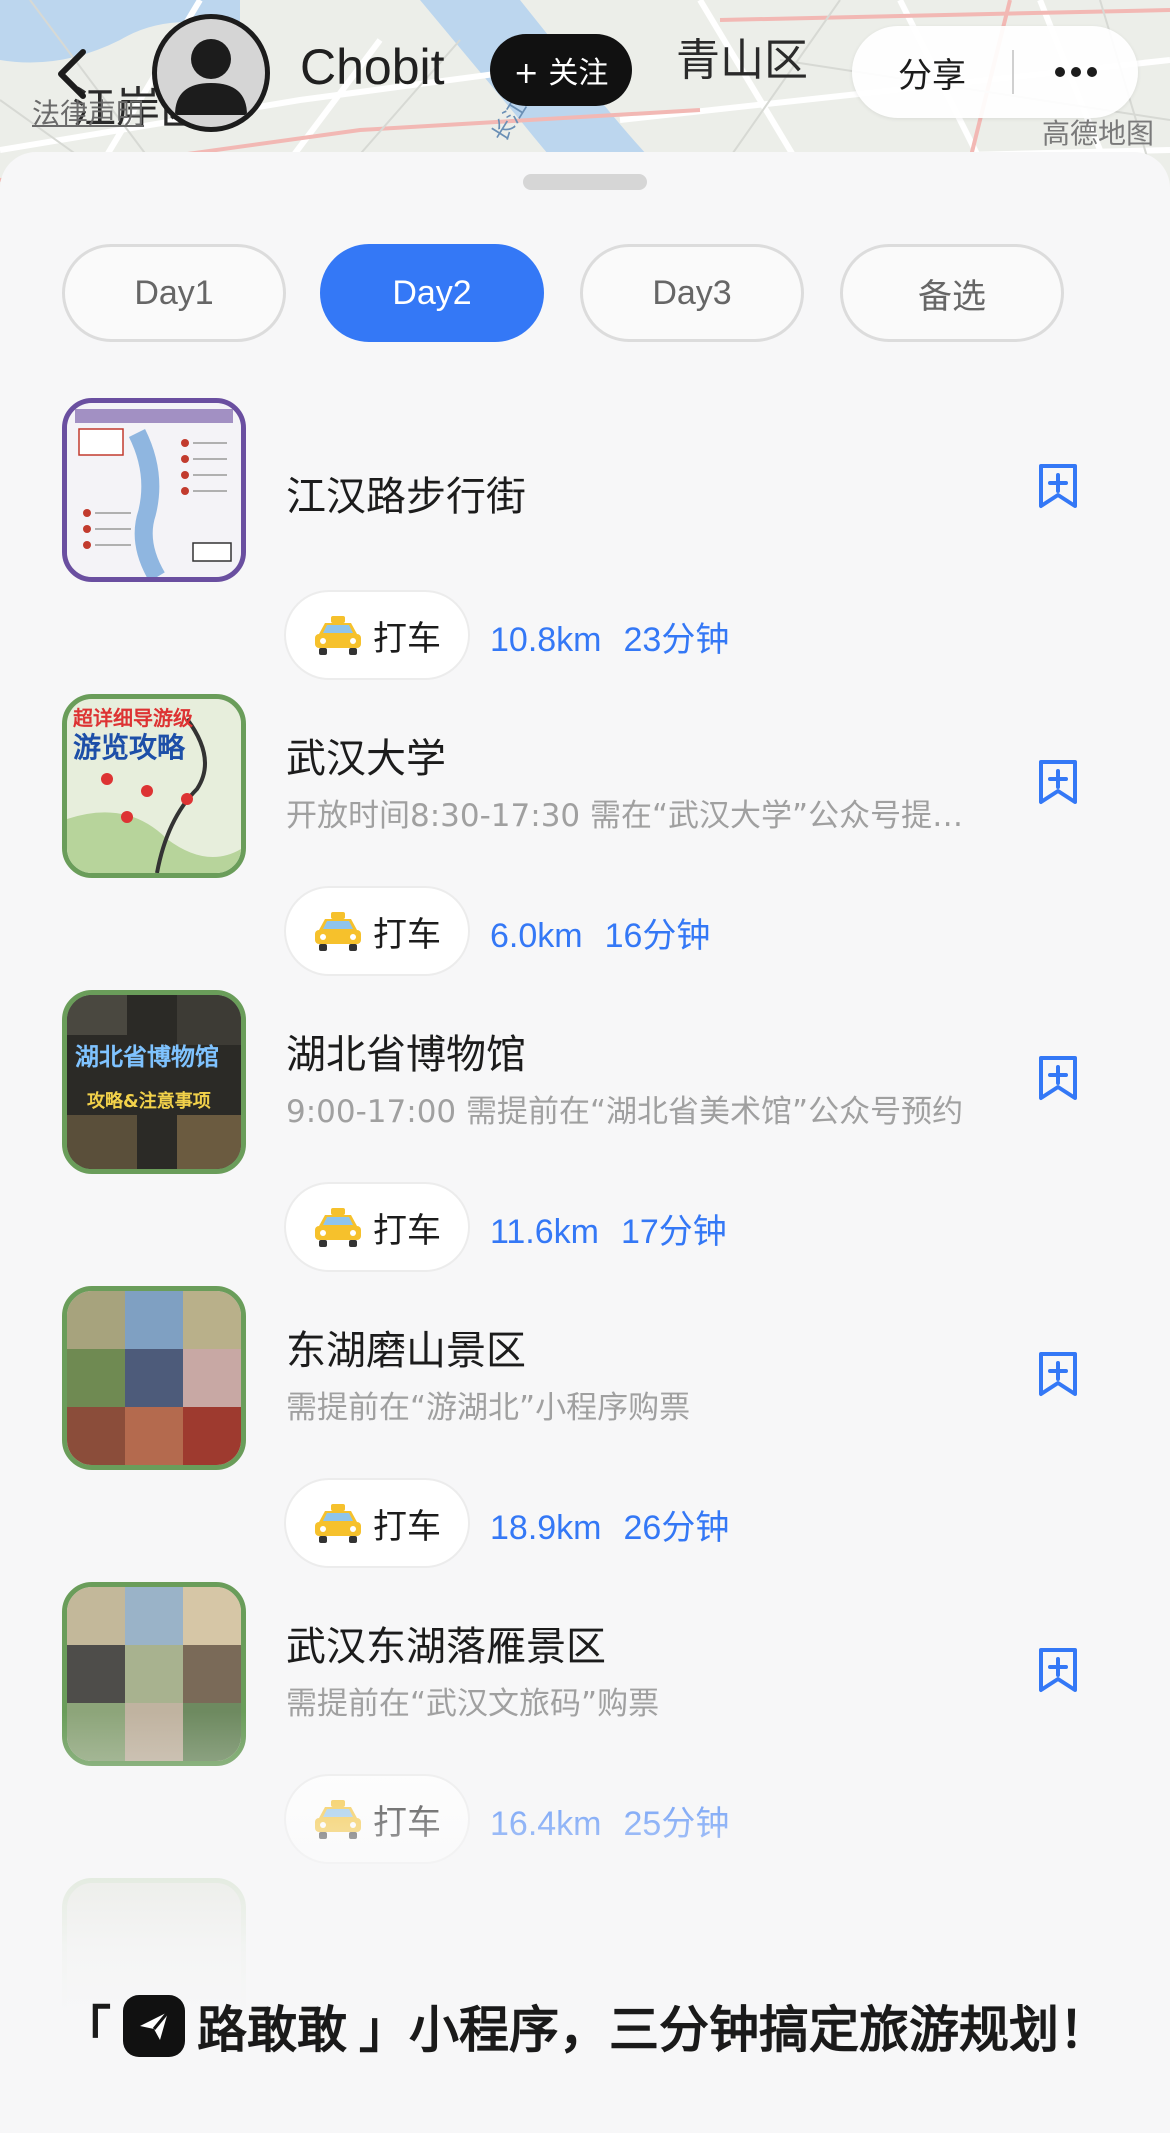  What do you see at coordinates (657, 936) in the screenshot?
I see `route-duration: 16分钟` at bounding box center [657, 936].